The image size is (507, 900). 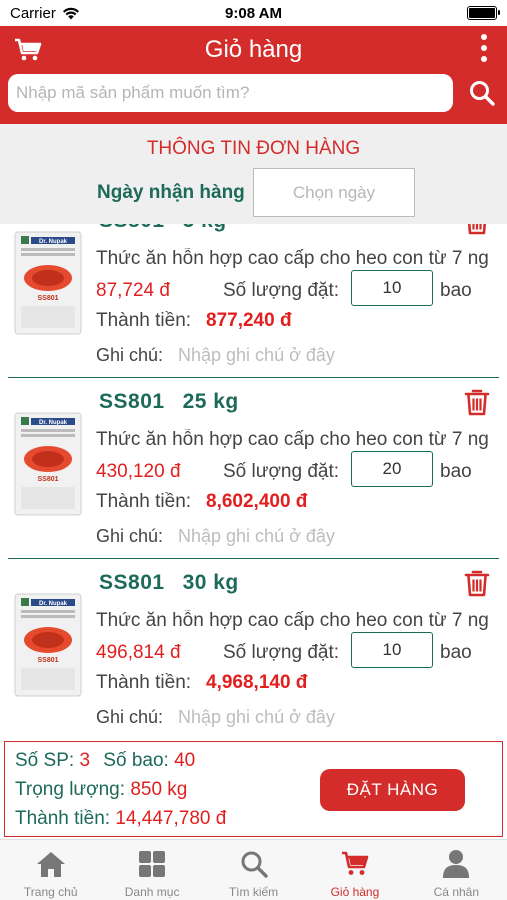 What do you see at coordinates (136, 760) in the screenshot?
I see `bag-count-label: Số bao:` at bounding box center [136, 760].